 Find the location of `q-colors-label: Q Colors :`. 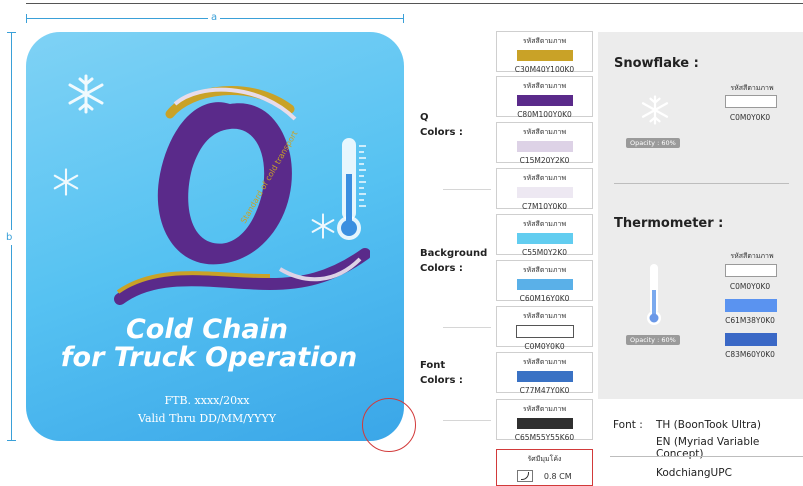

q-colors-label: Q Colors : is located at coordinates (441, 125).